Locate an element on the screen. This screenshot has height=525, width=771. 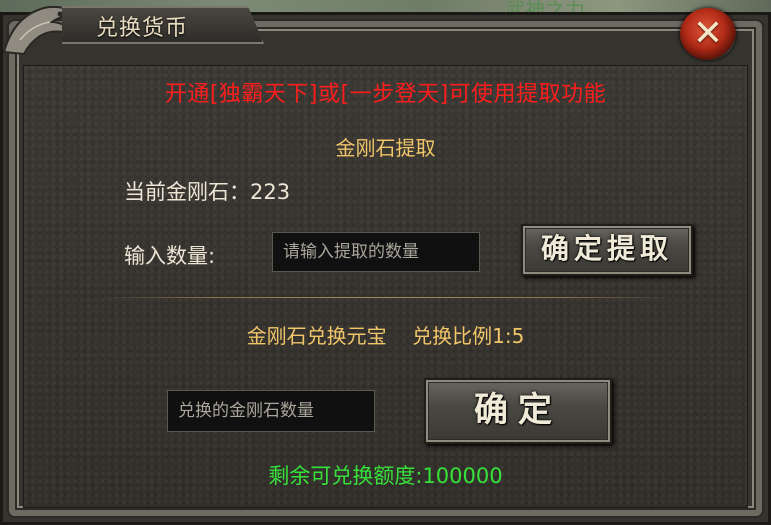
confirm-exchange-button: 确定 is located at coordinates (518, 411).